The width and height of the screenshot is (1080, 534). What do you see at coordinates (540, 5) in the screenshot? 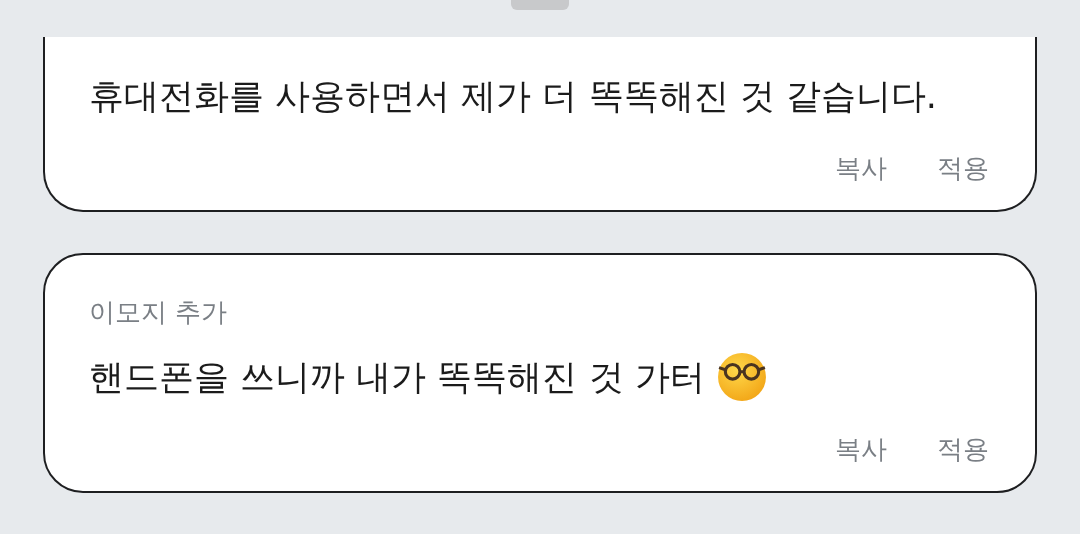
I see `drag-handle` at bounding box center [540, 5].